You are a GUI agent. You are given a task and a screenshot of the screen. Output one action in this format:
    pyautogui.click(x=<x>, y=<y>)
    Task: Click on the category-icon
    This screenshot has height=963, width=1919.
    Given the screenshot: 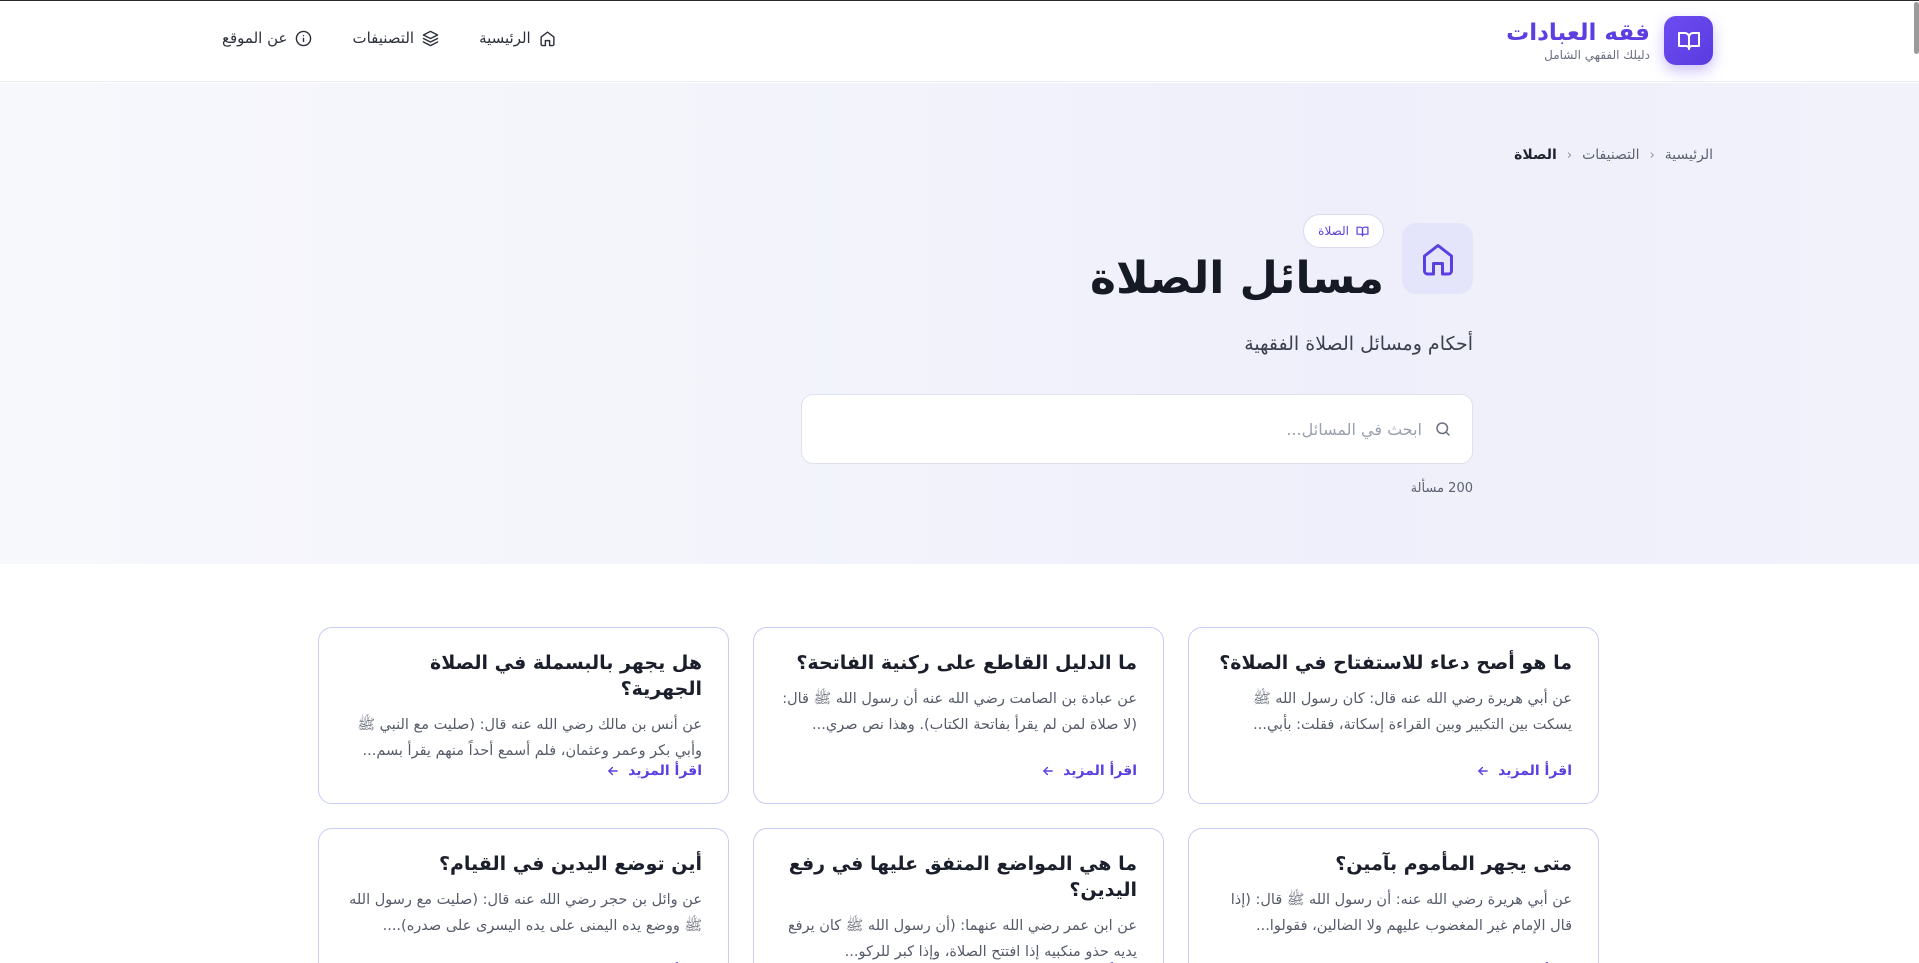 What is the action you would take?
    pyautogui.click(x=1437, y=258)
    